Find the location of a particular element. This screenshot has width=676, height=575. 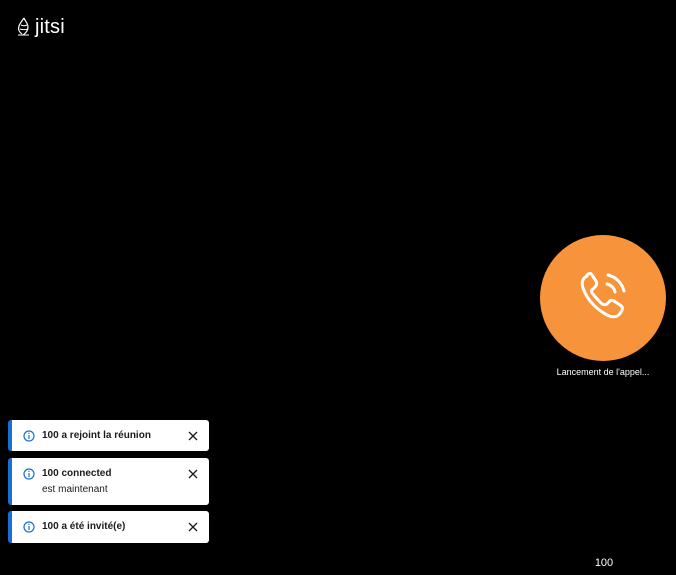

logo-text: jitsi is located at coordinates (50, 27).